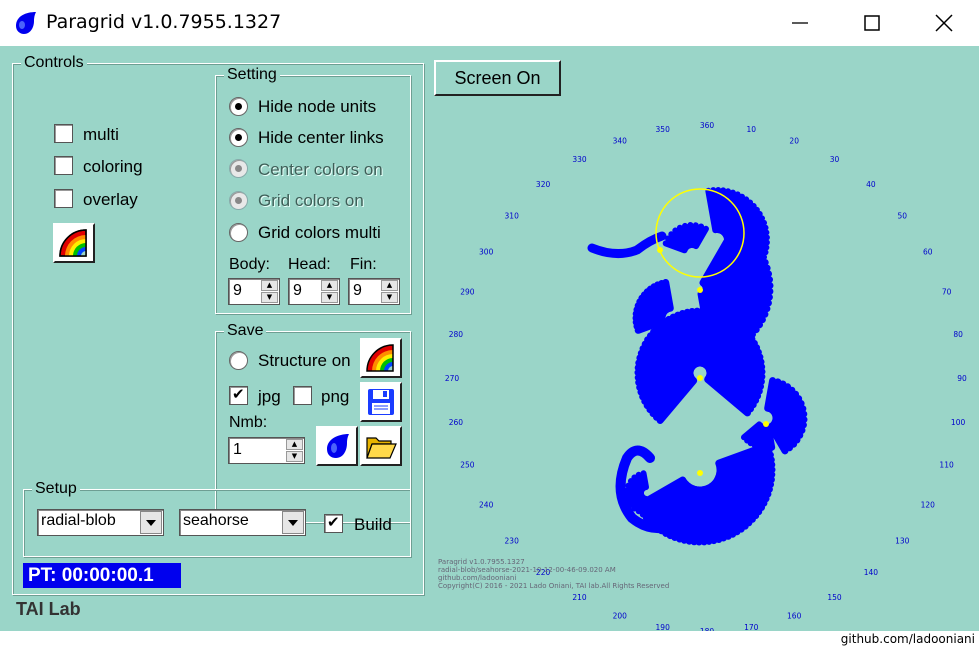  I want to click on palette-button, so click(74, 243).